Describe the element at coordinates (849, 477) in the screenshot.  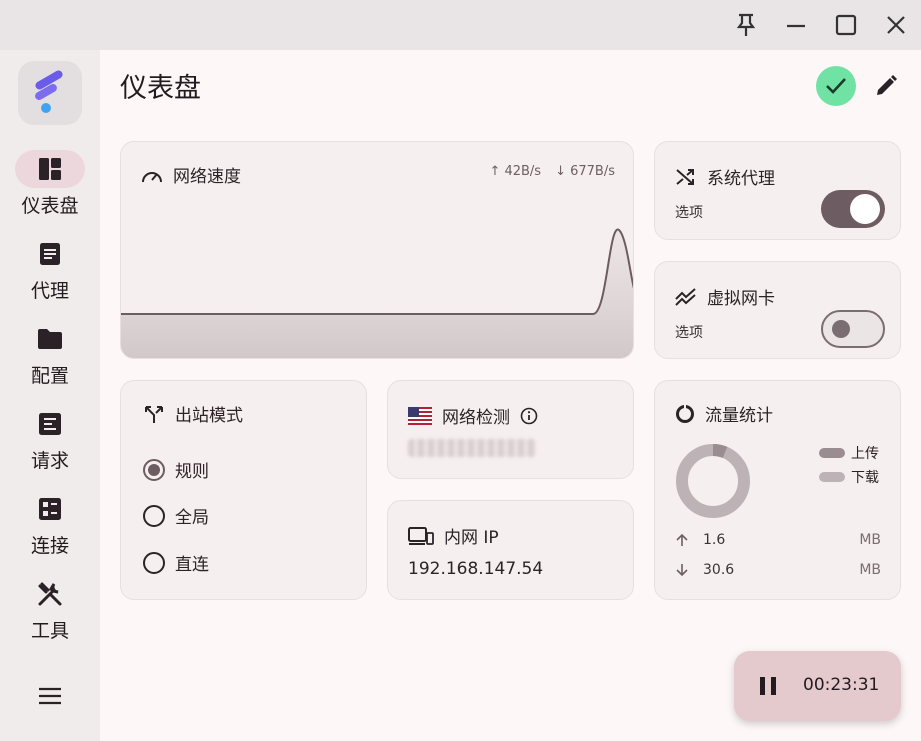
I see `legend-download: 下载` at that location.